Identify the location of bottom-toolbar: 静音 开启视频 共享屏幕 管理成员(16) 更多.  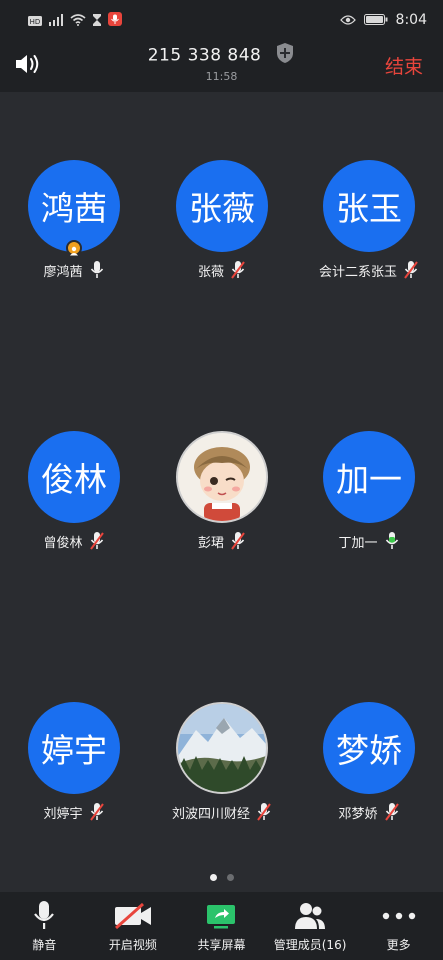
(221, 926).